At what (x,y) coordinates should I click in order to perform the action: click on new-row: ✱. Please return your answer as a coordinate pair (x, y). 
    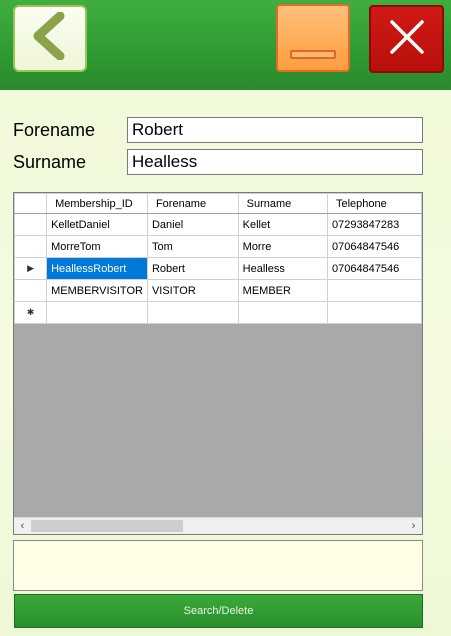
    Looking at the image, I should click on (218, 312).